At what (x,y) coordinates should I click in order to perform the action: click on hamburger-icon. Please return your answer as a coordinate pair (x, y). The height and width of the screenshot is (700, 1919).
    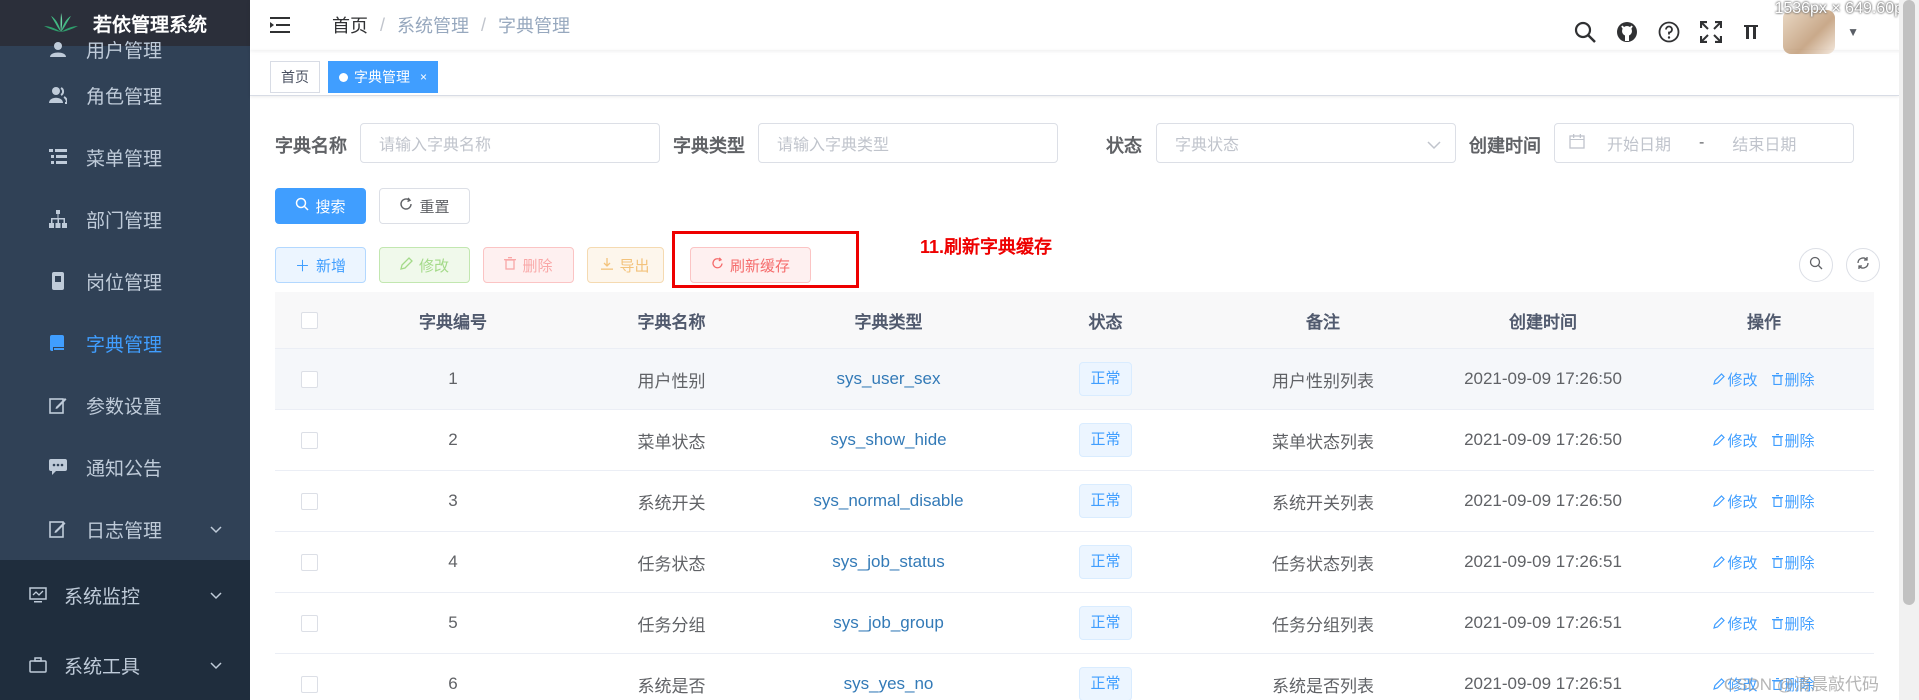
    Looking at the image, I should click on (290, 25).